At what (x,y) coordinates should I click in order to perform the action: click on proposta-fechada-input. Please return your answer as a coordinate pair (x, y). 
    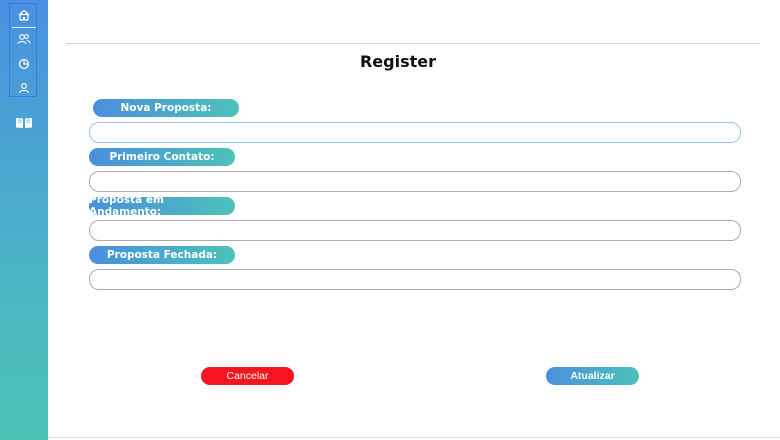
    Looking at the image, I should click on (415, 279).